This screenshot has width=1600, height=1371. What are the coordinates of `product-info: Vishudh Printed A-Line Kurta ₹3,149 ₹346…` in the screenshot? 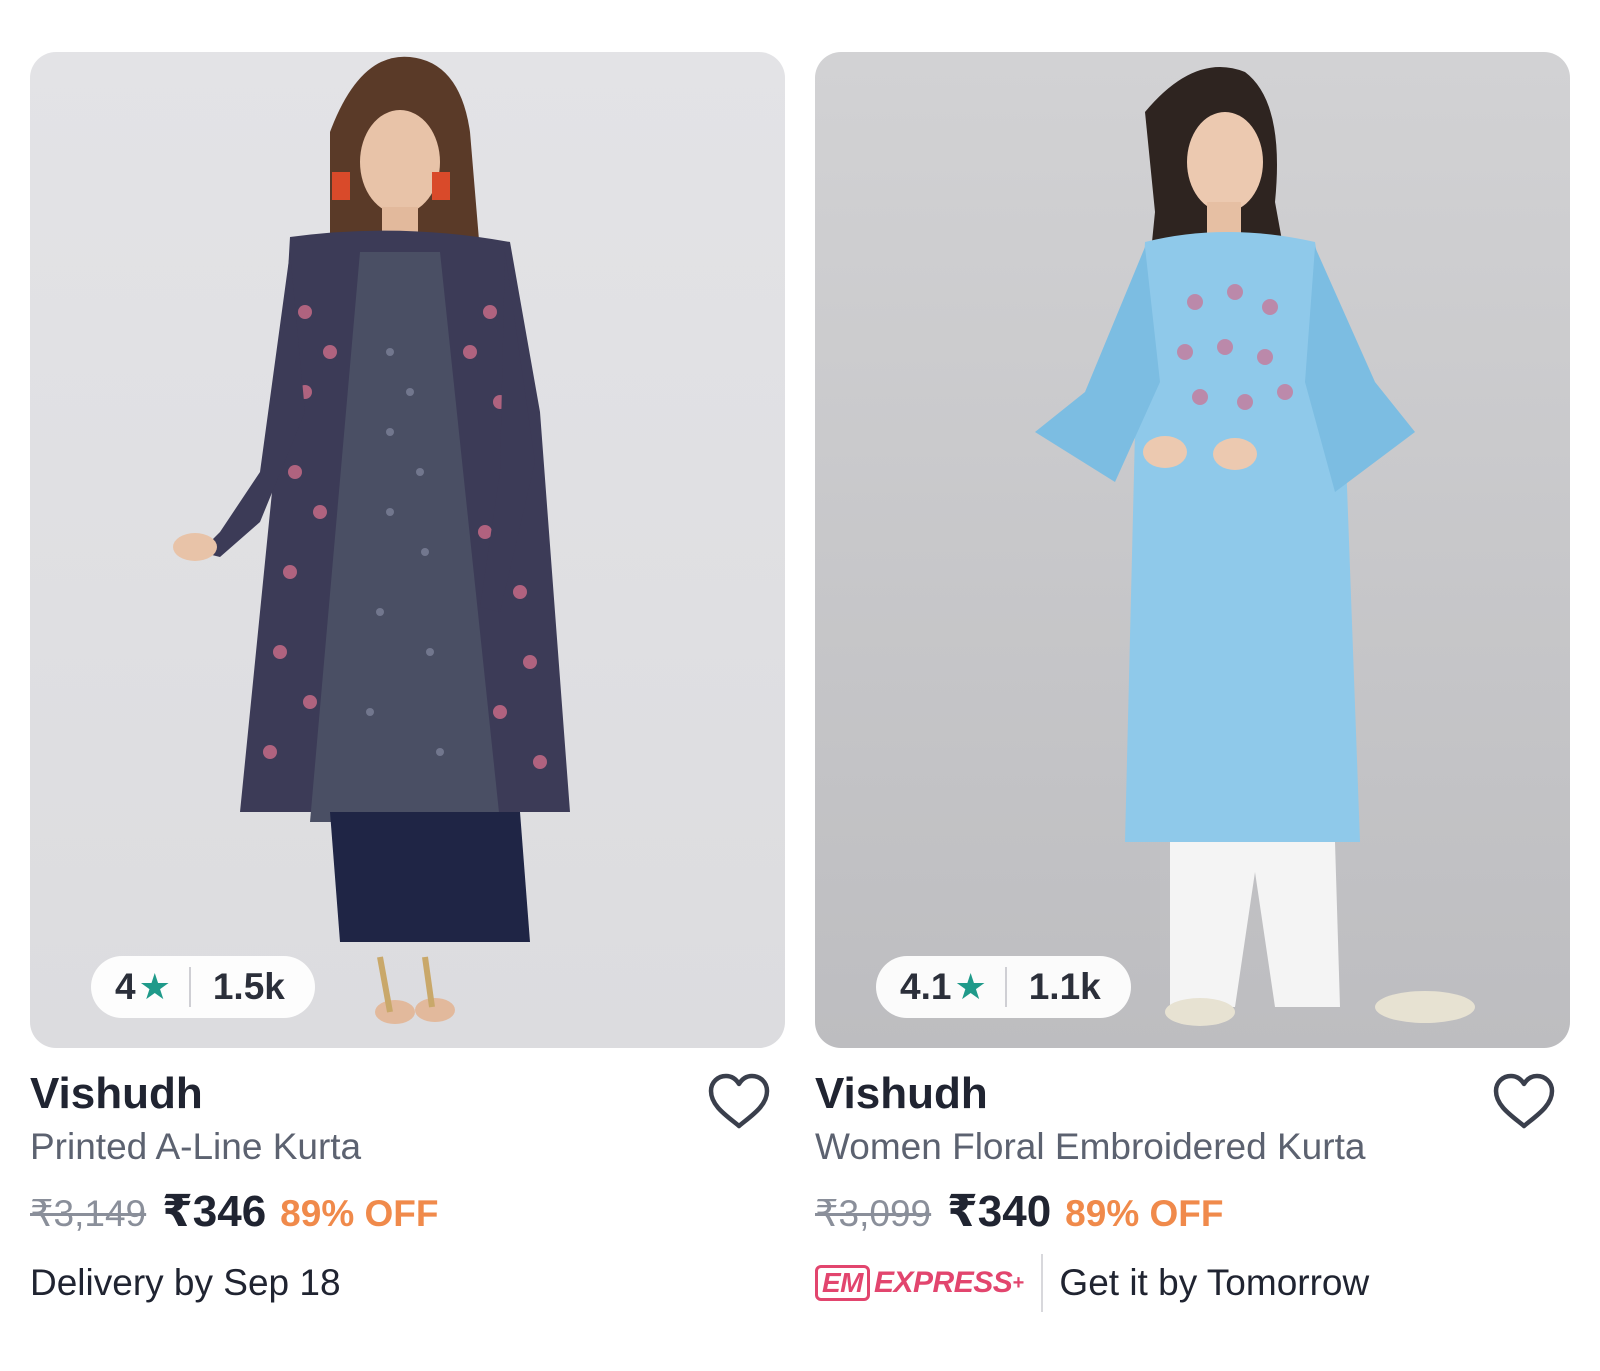 It's located at (407, 1180).